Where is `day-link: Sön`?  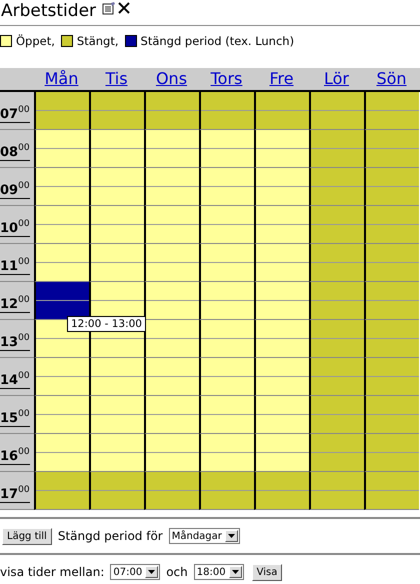 day-link: Sön is located at coordinates (391, 79).